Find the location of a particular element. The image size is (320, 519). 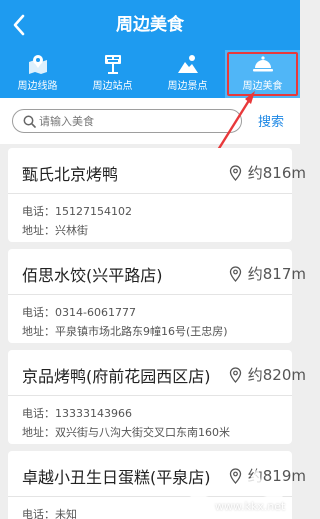

restaurant-name: 甄氏北京烤鸭 is located at coordinates (70, 174).